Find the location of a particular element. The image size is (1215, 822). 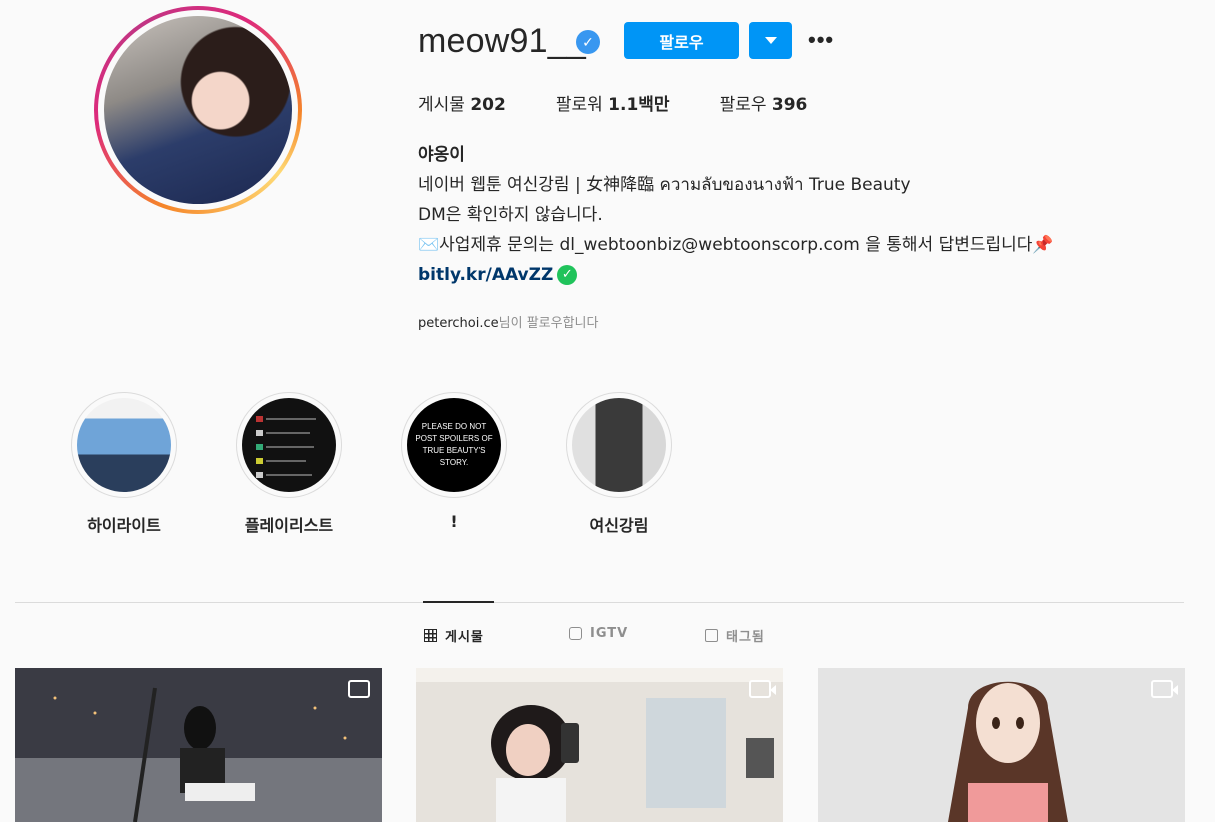

following-count: 팔로우 396 is located at coordinates (764, 102).